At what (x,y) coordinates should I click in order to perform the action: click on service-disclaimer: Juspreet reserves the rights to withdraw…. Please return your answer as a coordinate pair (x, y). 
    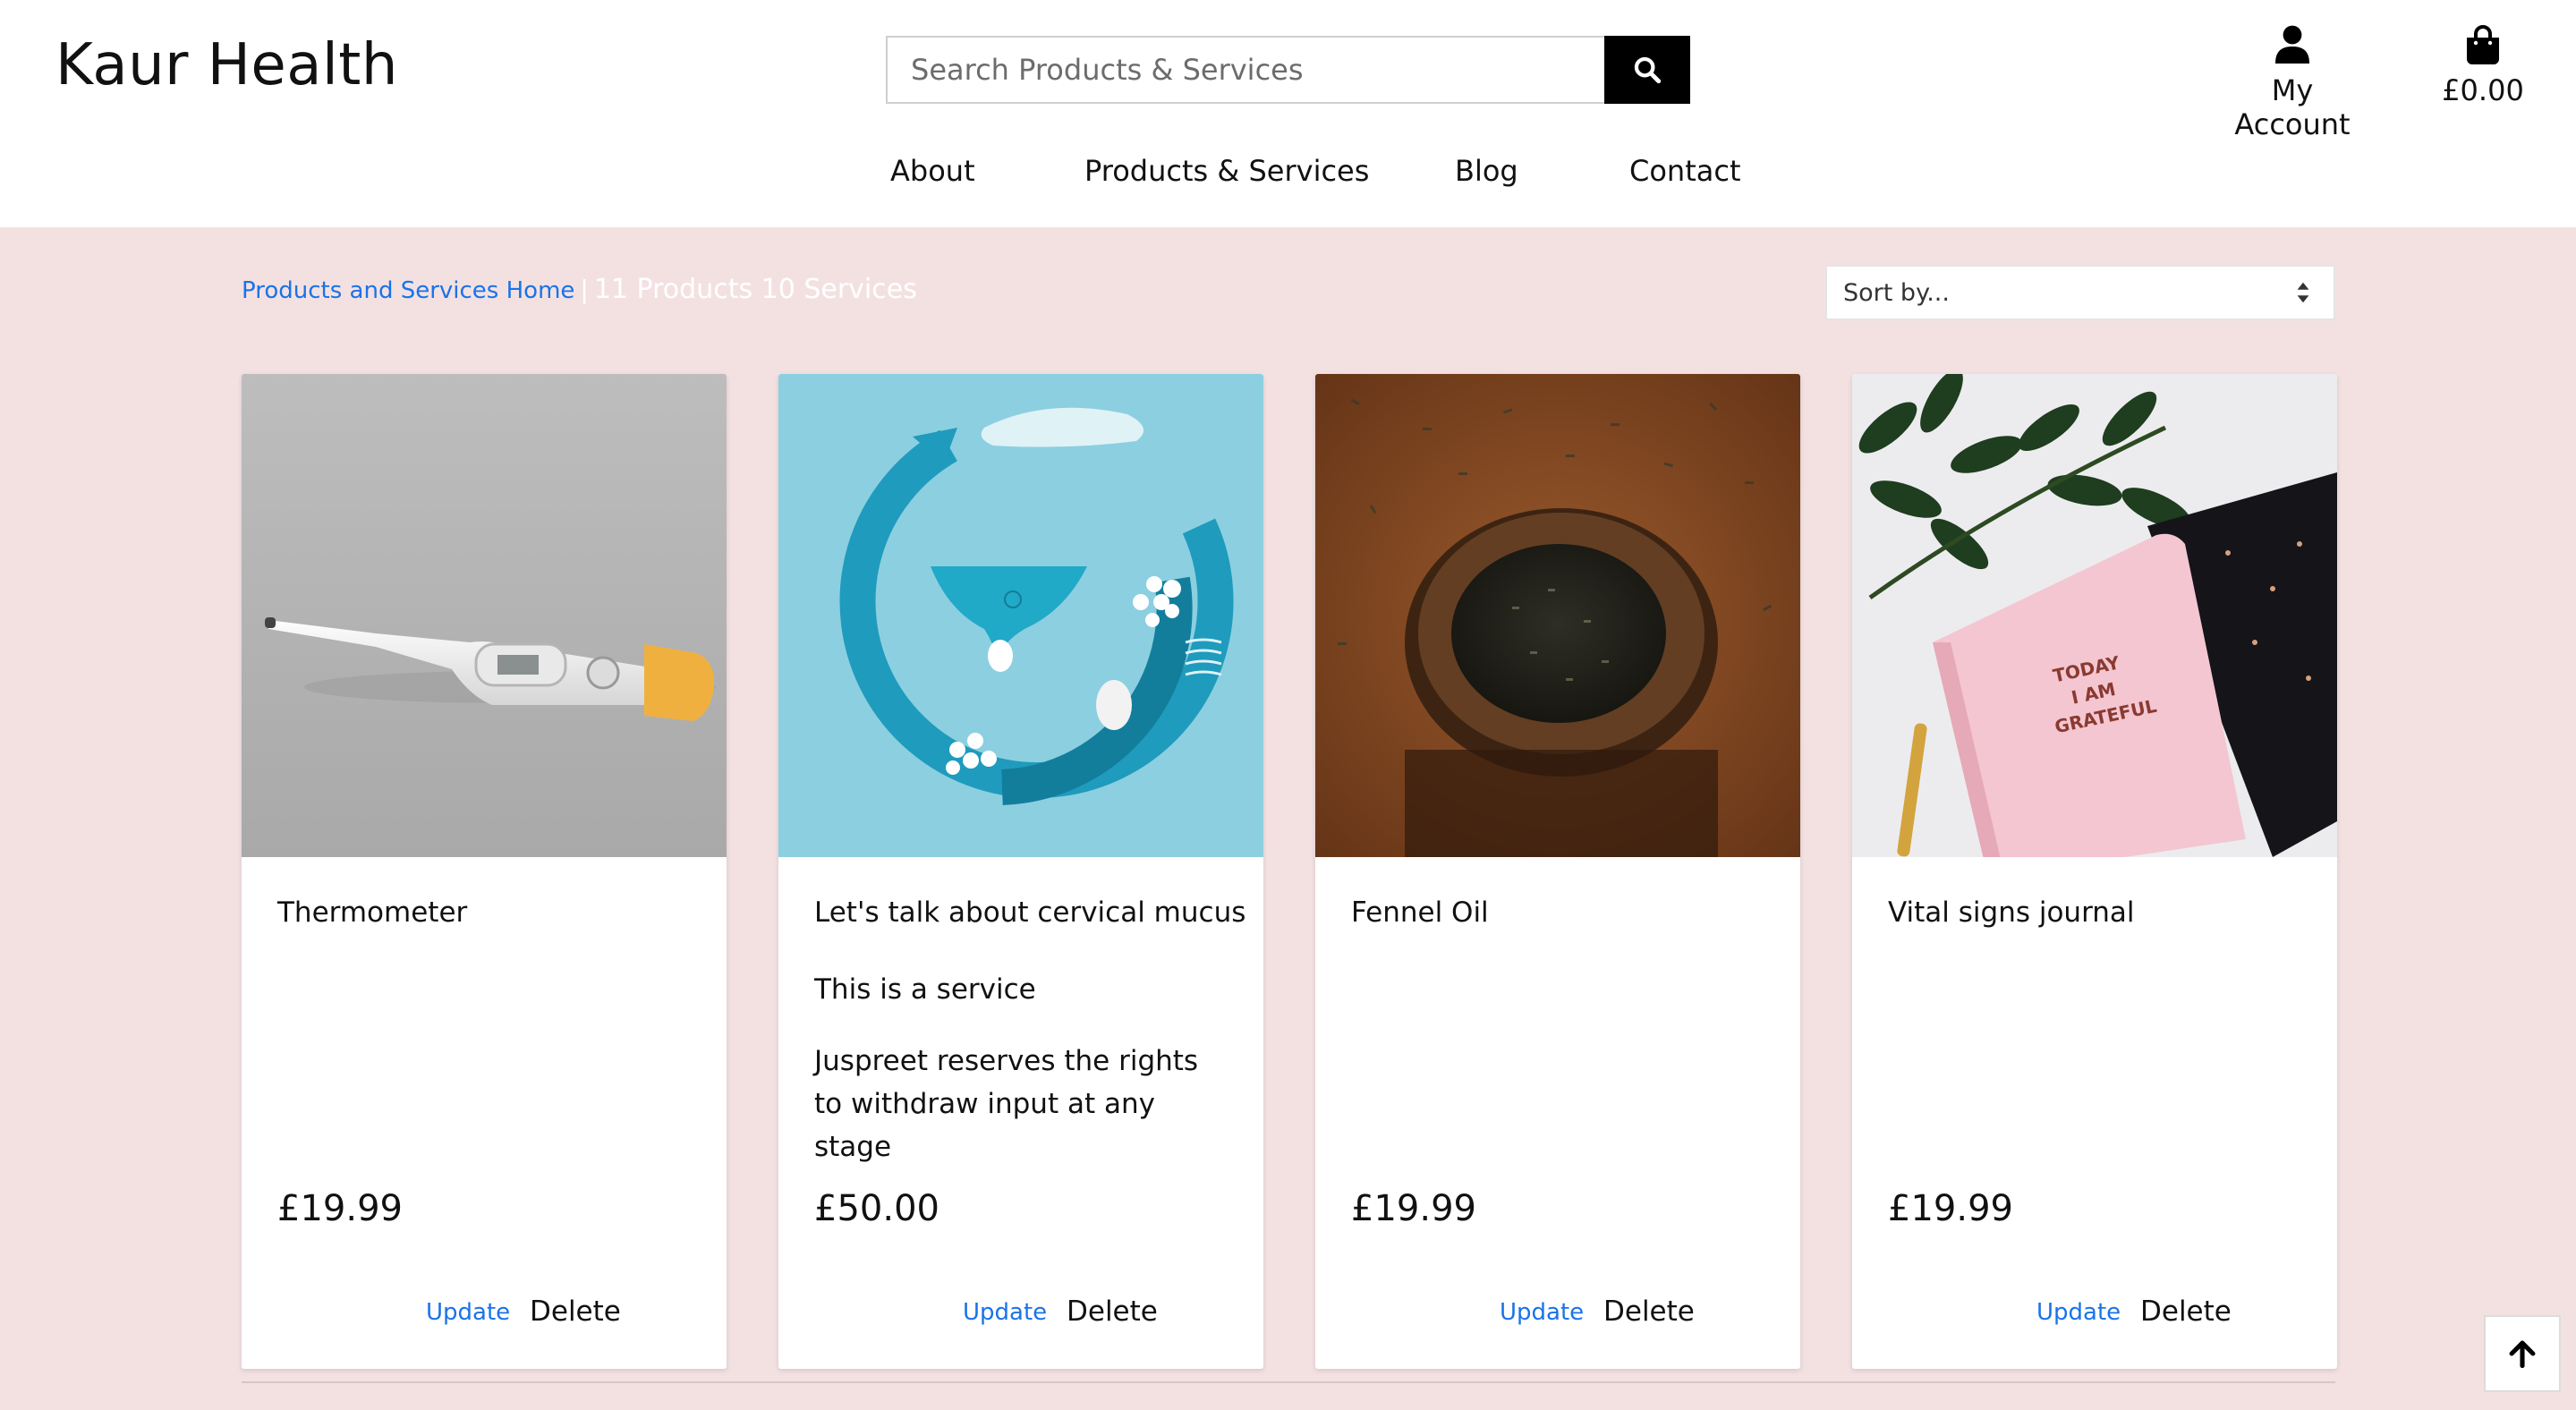
    Looking at the image, I should click on (1006, 1104).